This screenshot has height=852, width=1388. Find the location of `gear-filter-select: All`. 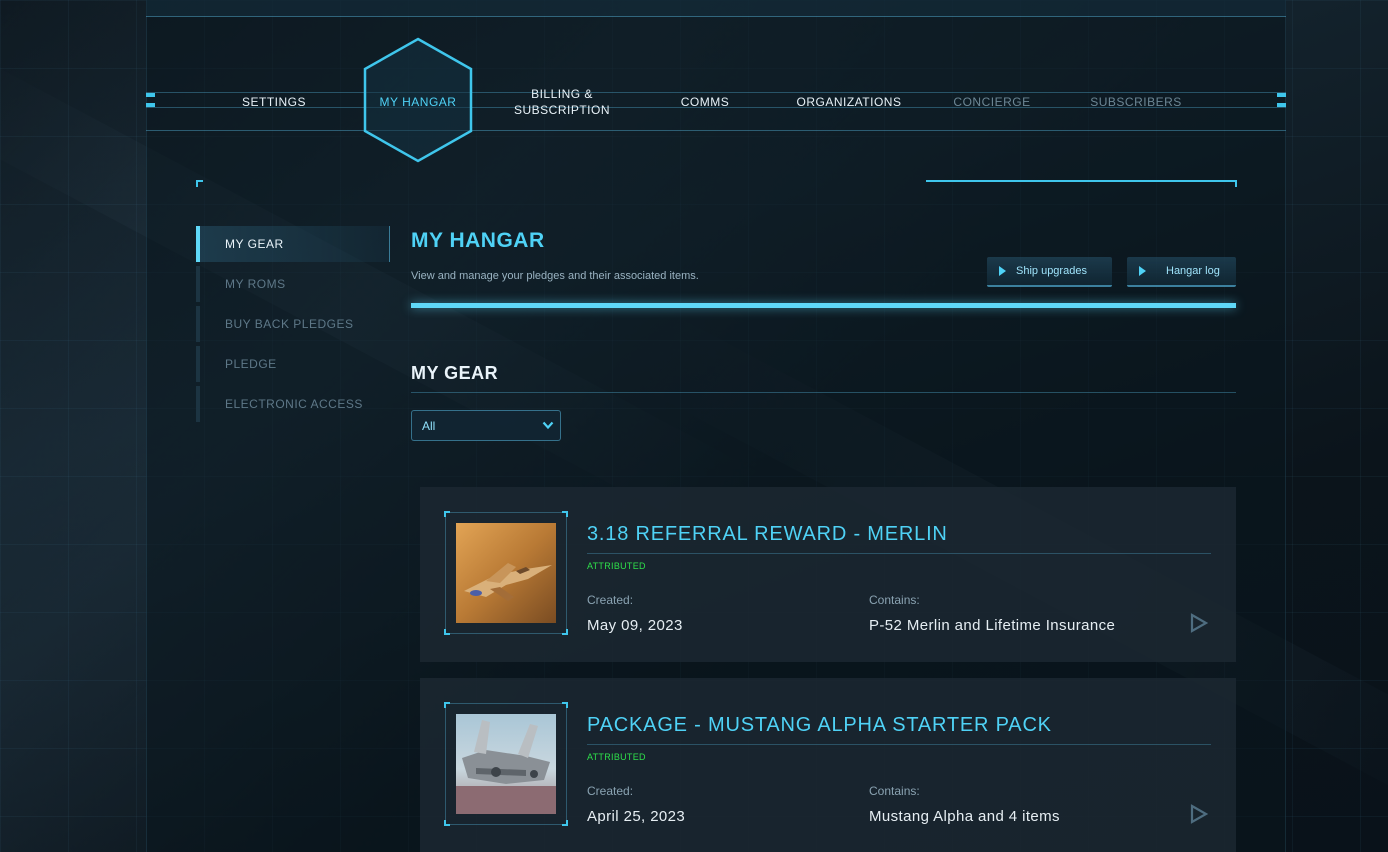

gear-filter-select: All is located at coordinates (486, 425).